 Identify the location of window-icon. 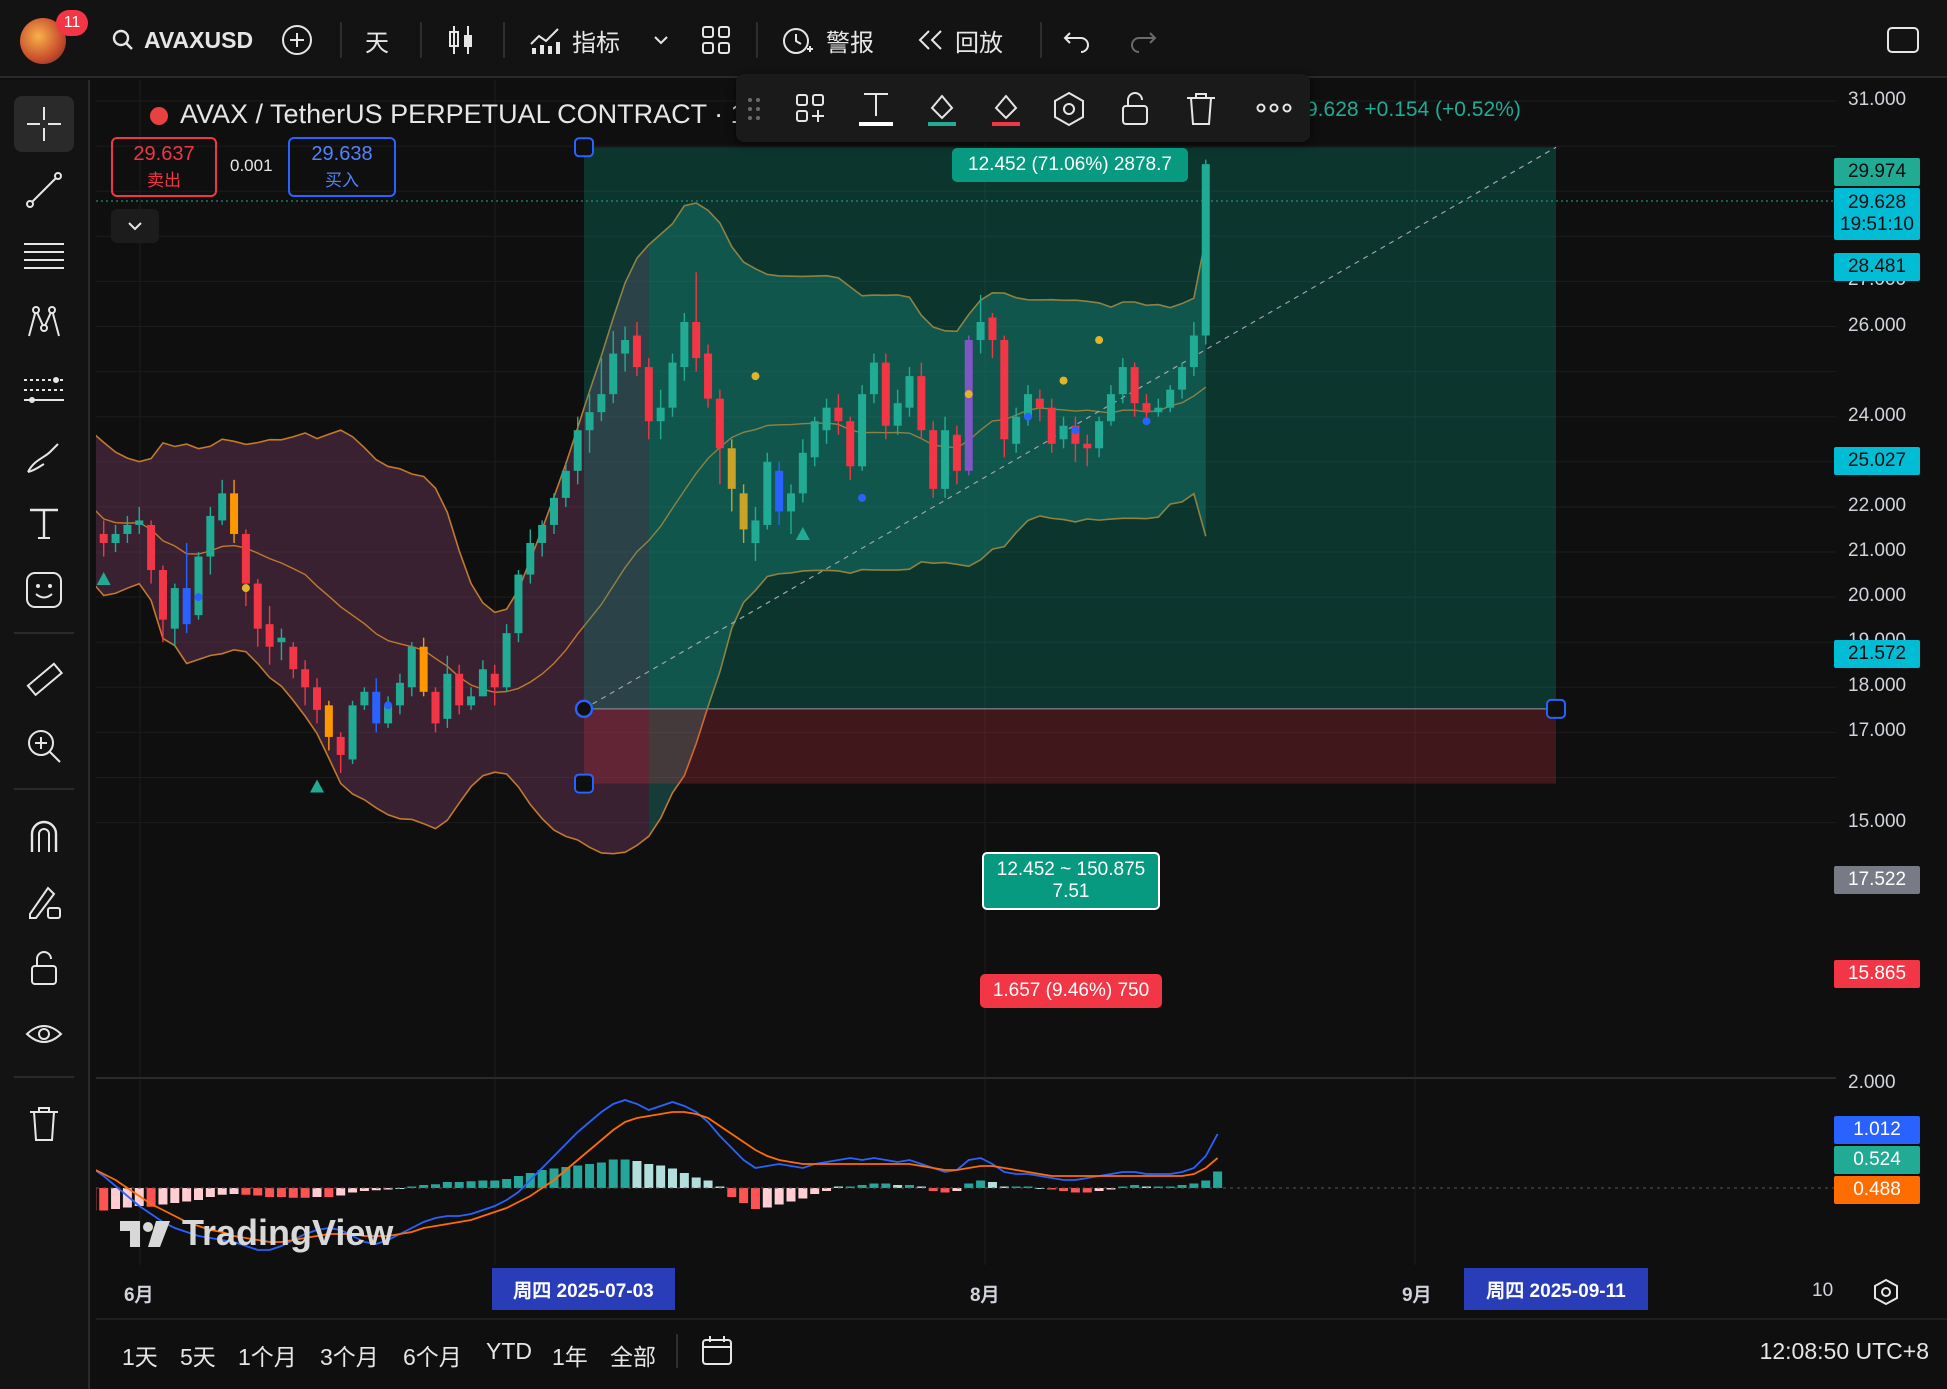
(1903, 40).